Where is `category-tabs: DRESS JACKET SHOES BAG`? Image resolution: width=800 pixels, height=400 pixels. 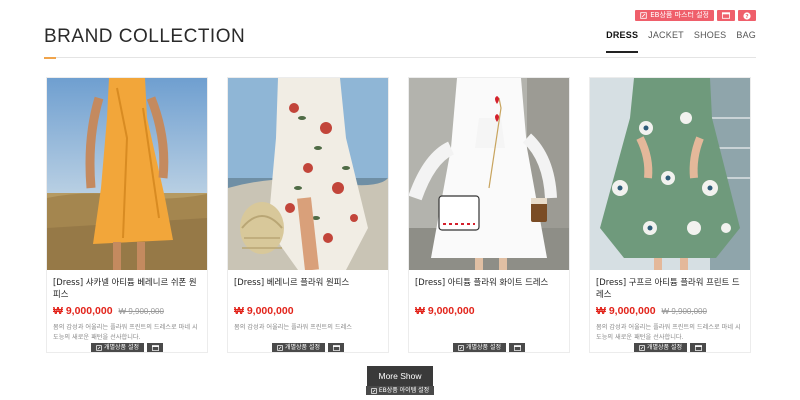
category-tabs: DRESS JACKET SHOES BAG is located at coordinates (681, 41).